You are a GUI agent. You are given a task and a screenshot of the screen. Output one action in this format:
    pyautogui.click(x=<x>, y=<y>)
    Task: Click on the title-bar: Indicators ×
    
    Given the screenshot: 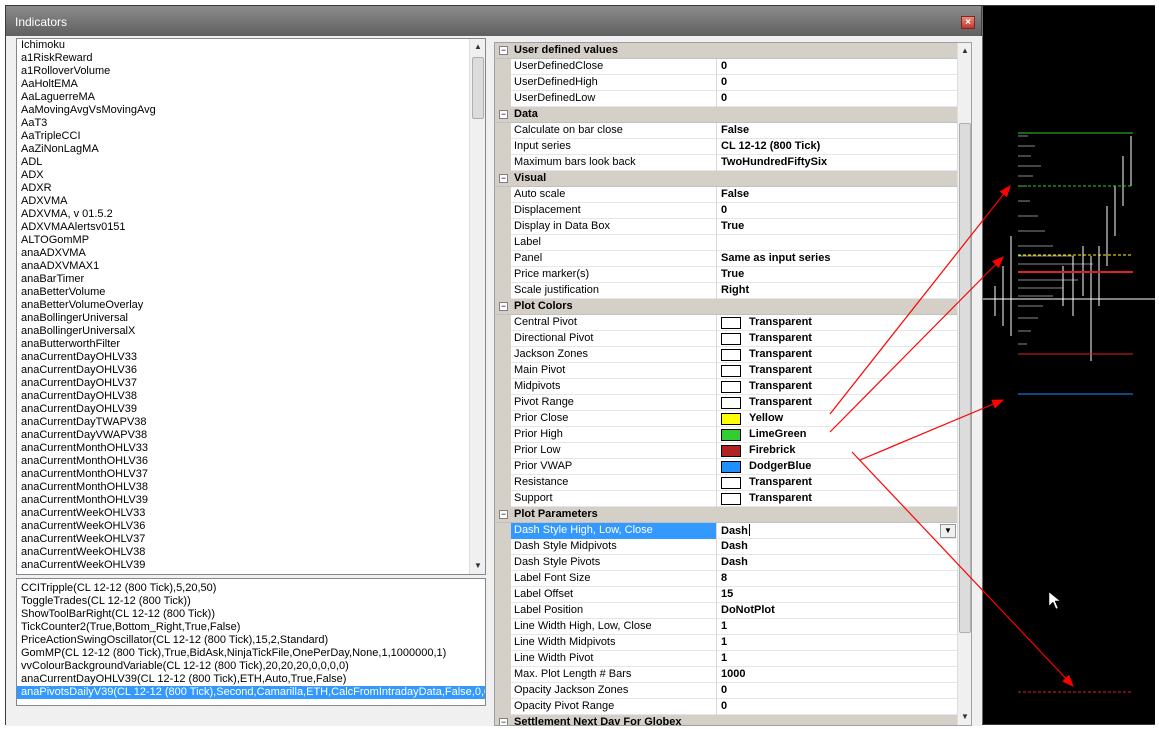 What is the action you would take?
    pyautogui.click(x=494, y=21)
    